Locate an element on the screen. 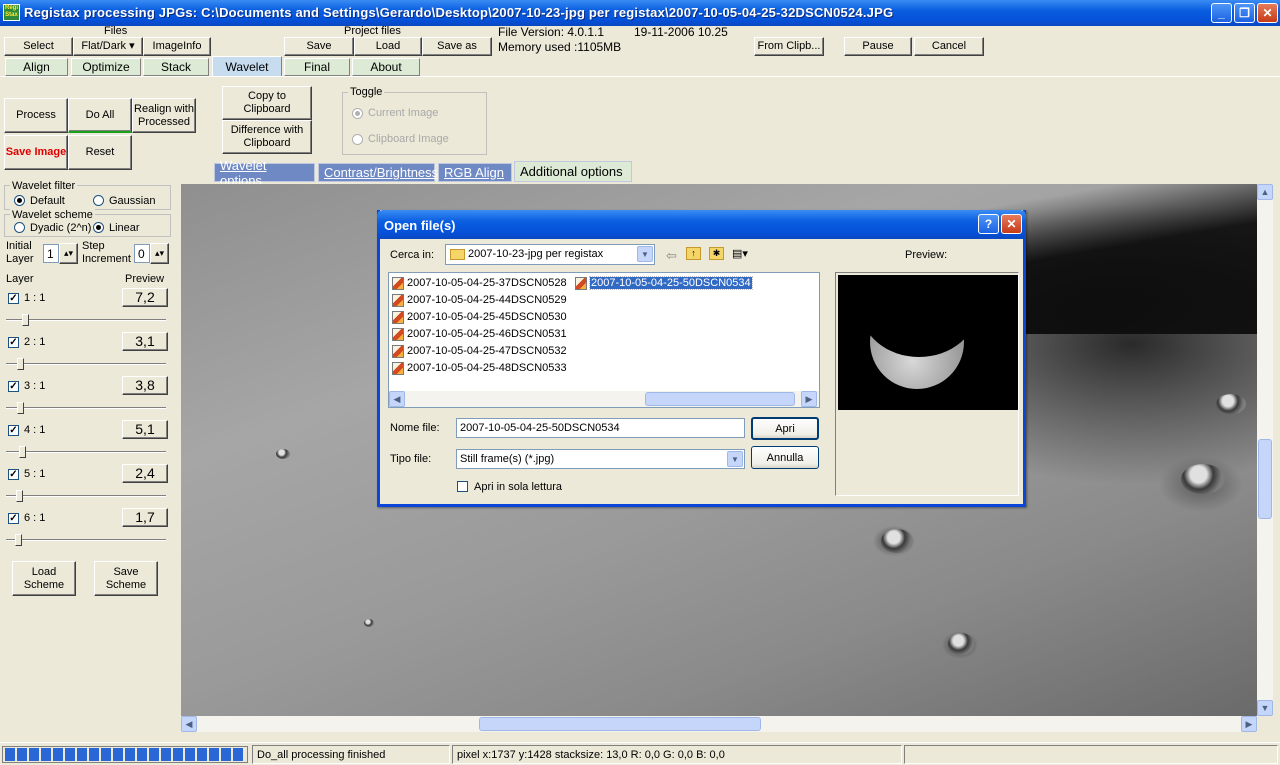 The image size is (1280, 765). preview-header: Preview is located at coordinates (145, 279).